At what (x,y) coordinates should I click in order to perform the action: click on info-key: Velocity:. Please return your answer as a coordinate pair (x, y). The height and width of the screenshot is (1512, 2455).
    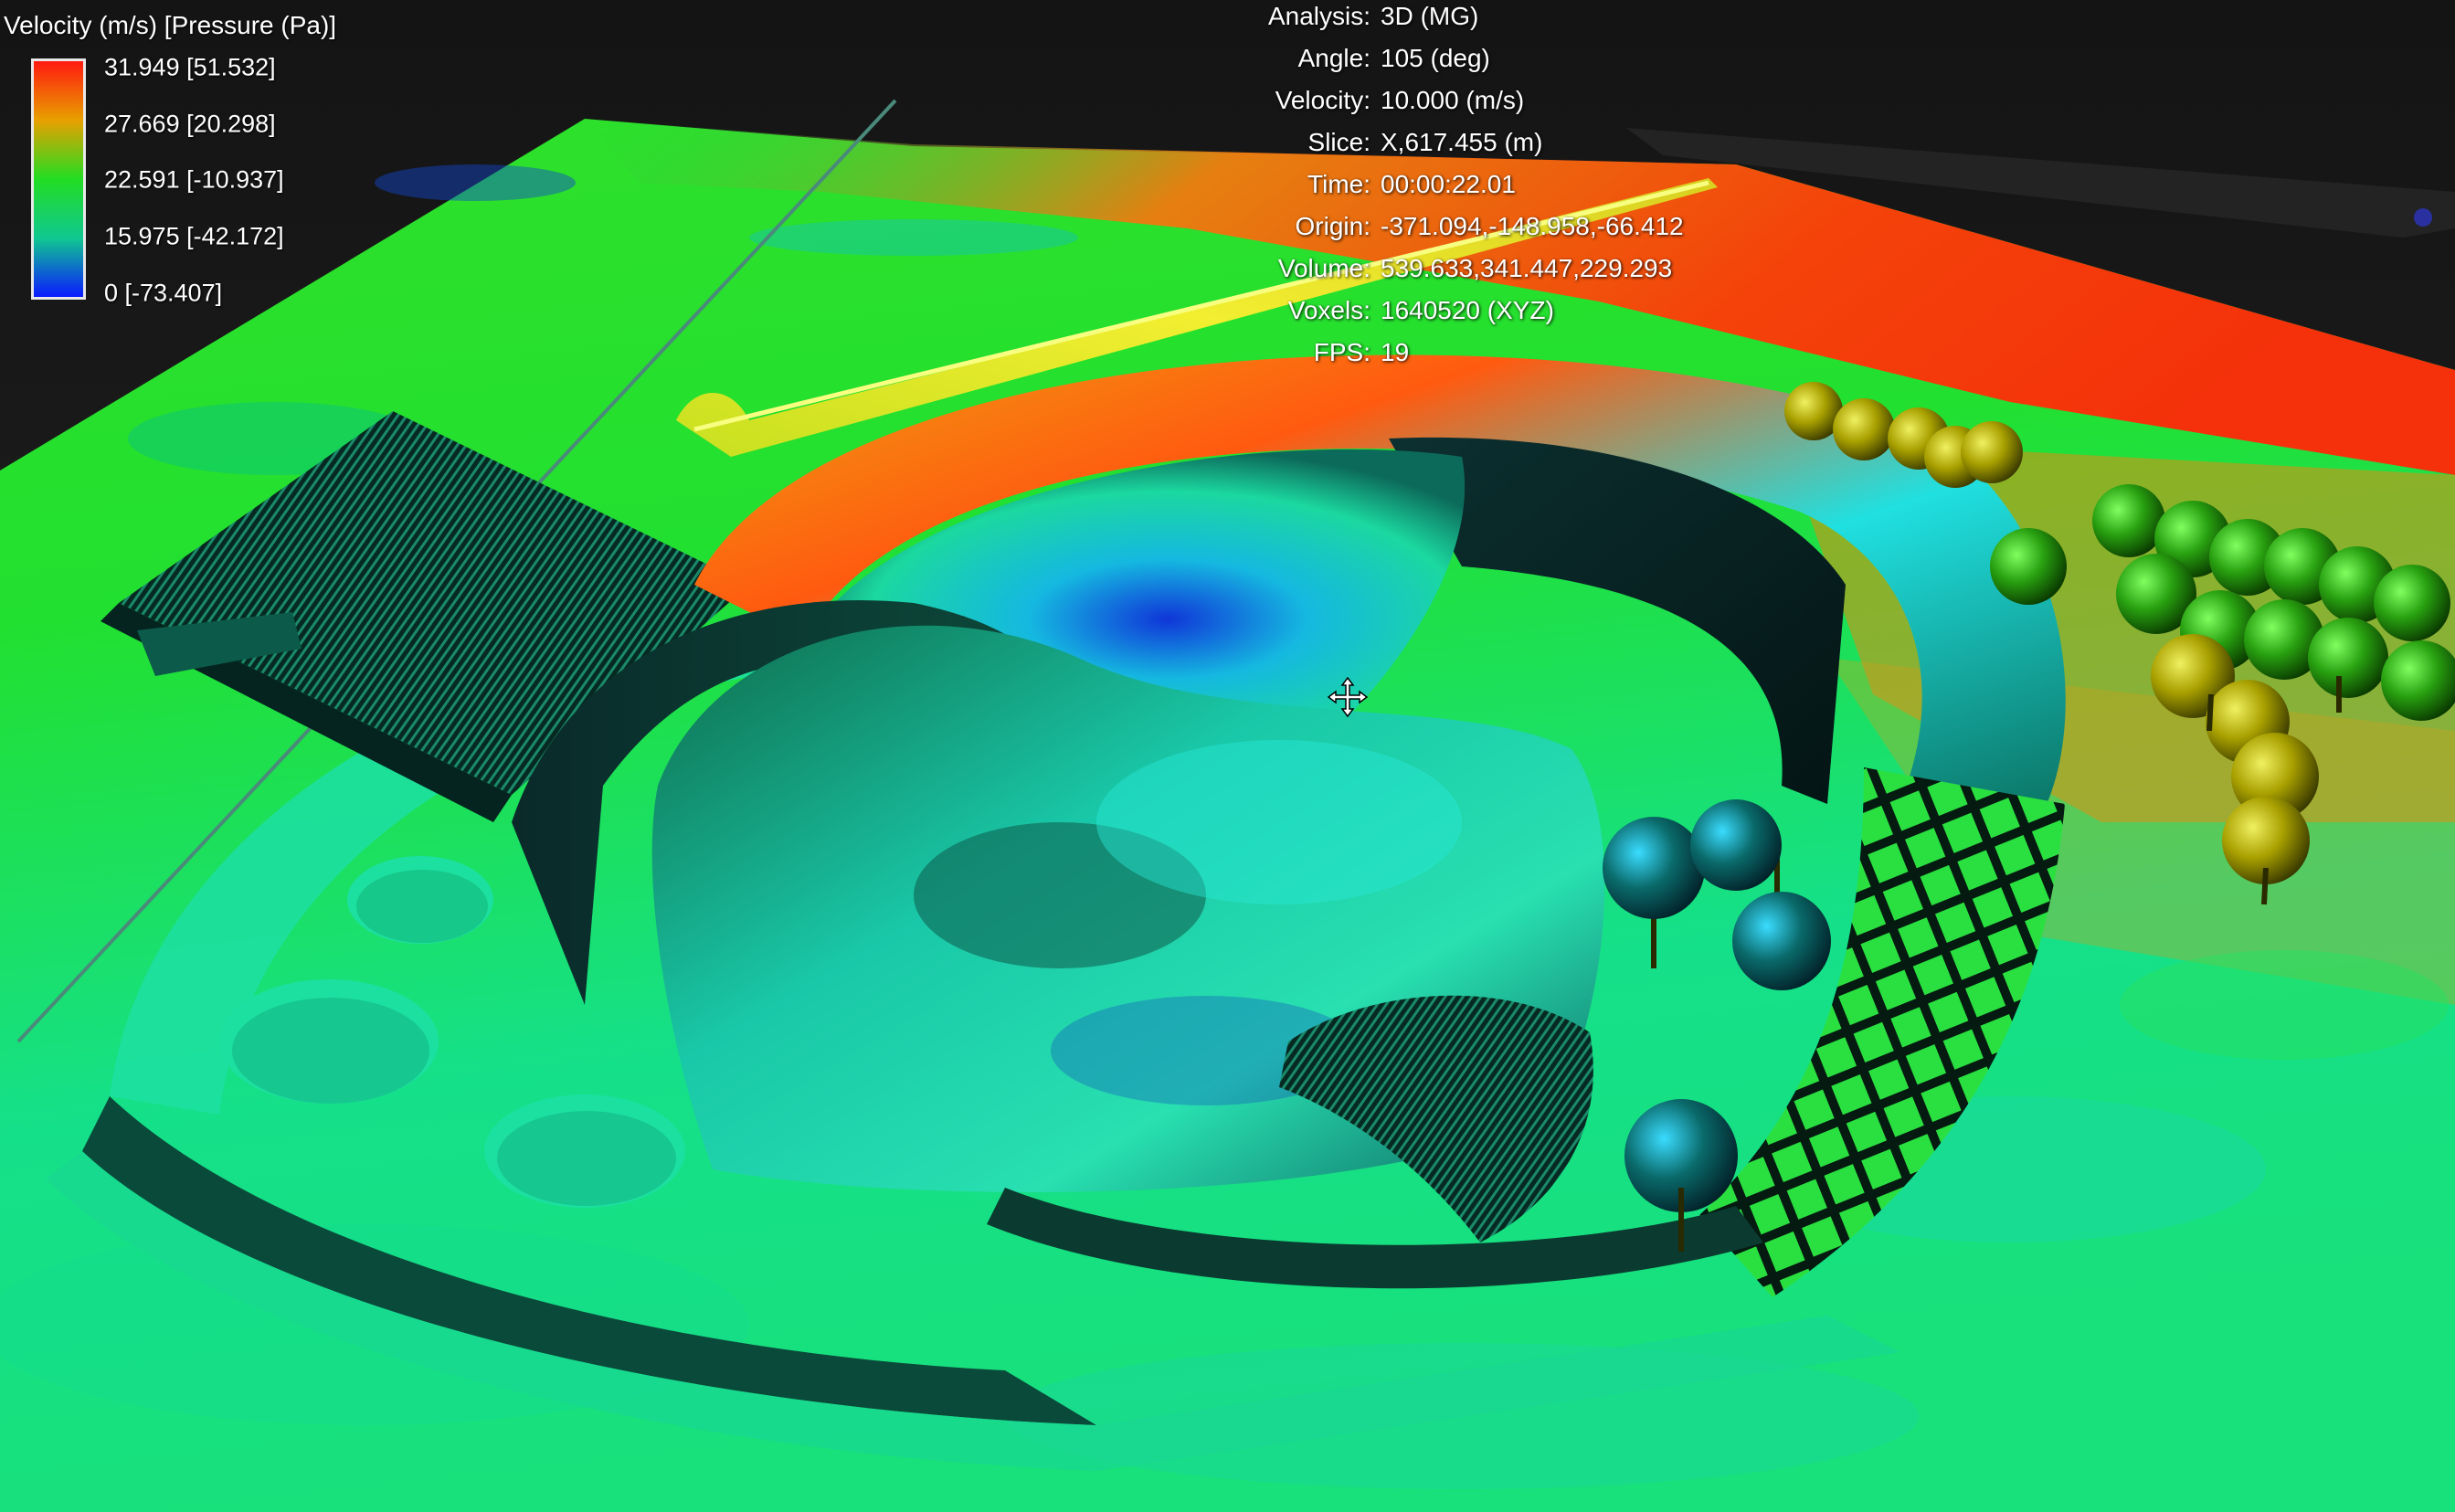
    Looking at the image, I should click on (1322, 100).